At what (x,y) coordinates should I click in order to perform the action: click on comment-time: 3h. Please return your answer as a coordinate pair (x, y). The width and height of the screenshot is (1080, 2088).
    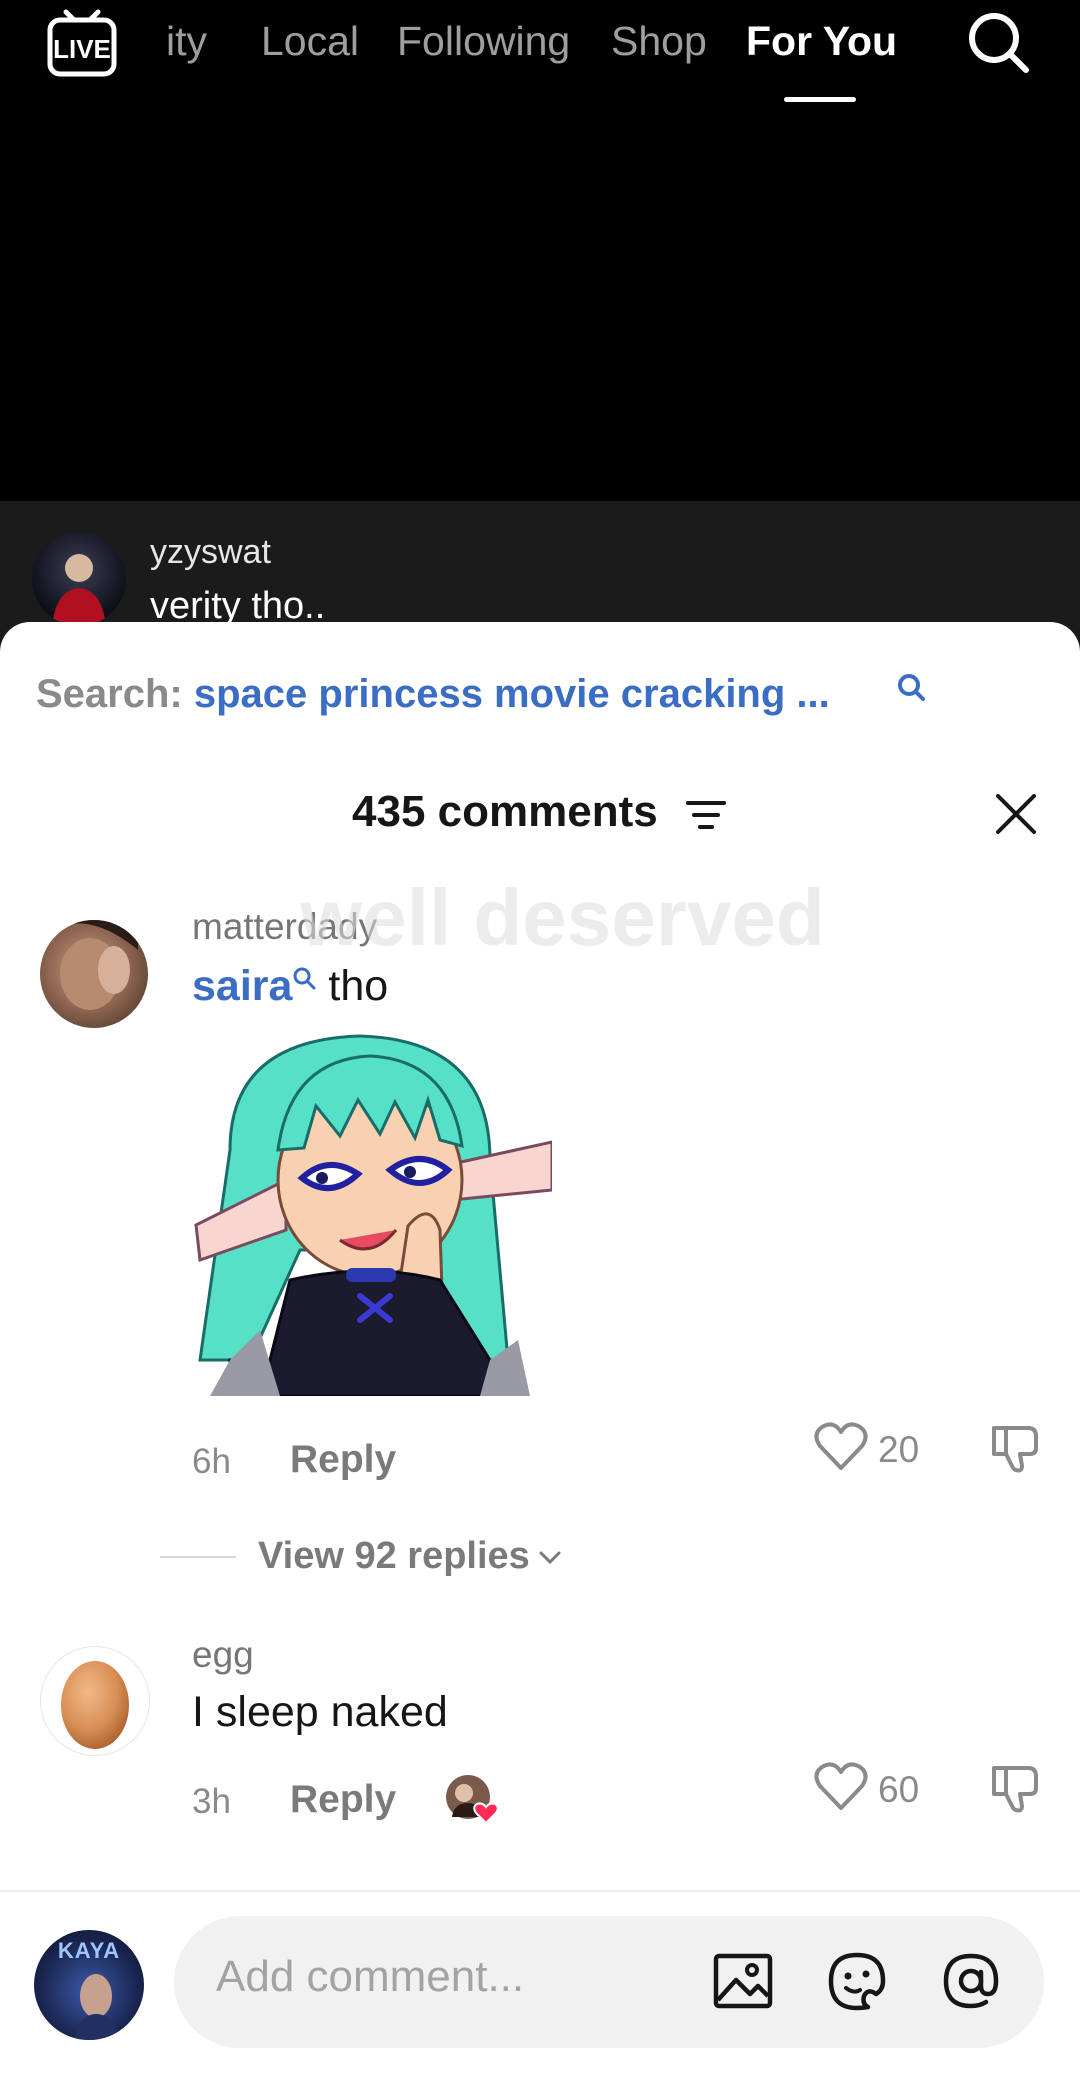
    Looking at the image, I should click on (211, 1801).